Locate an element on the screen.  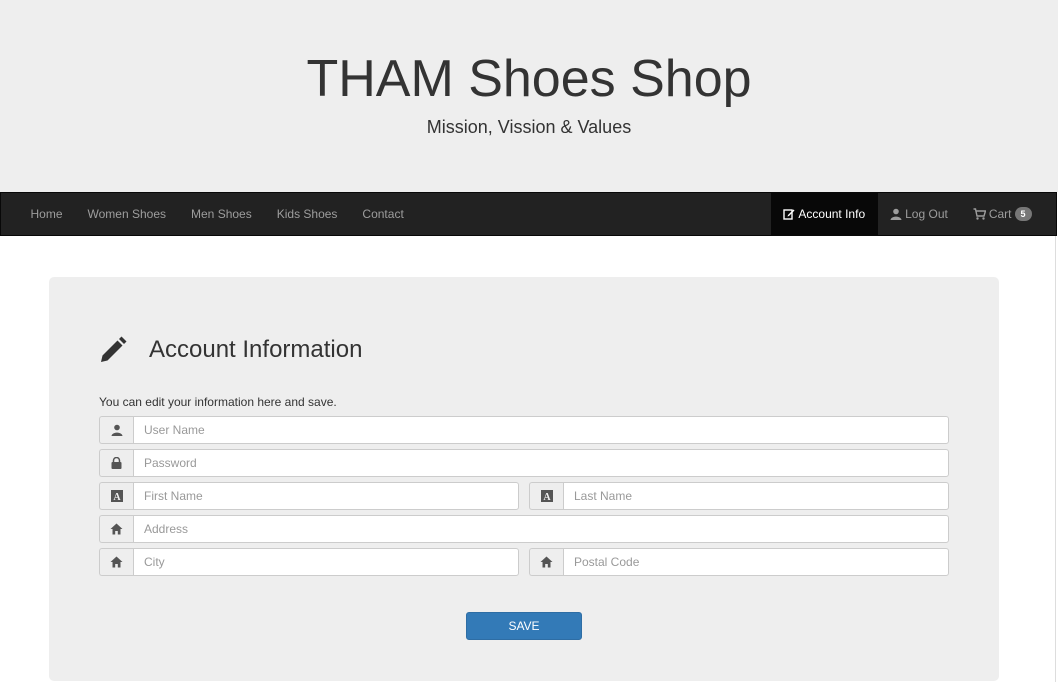
nav-cart: Cart 5 is located at coordinates (1002, 214).